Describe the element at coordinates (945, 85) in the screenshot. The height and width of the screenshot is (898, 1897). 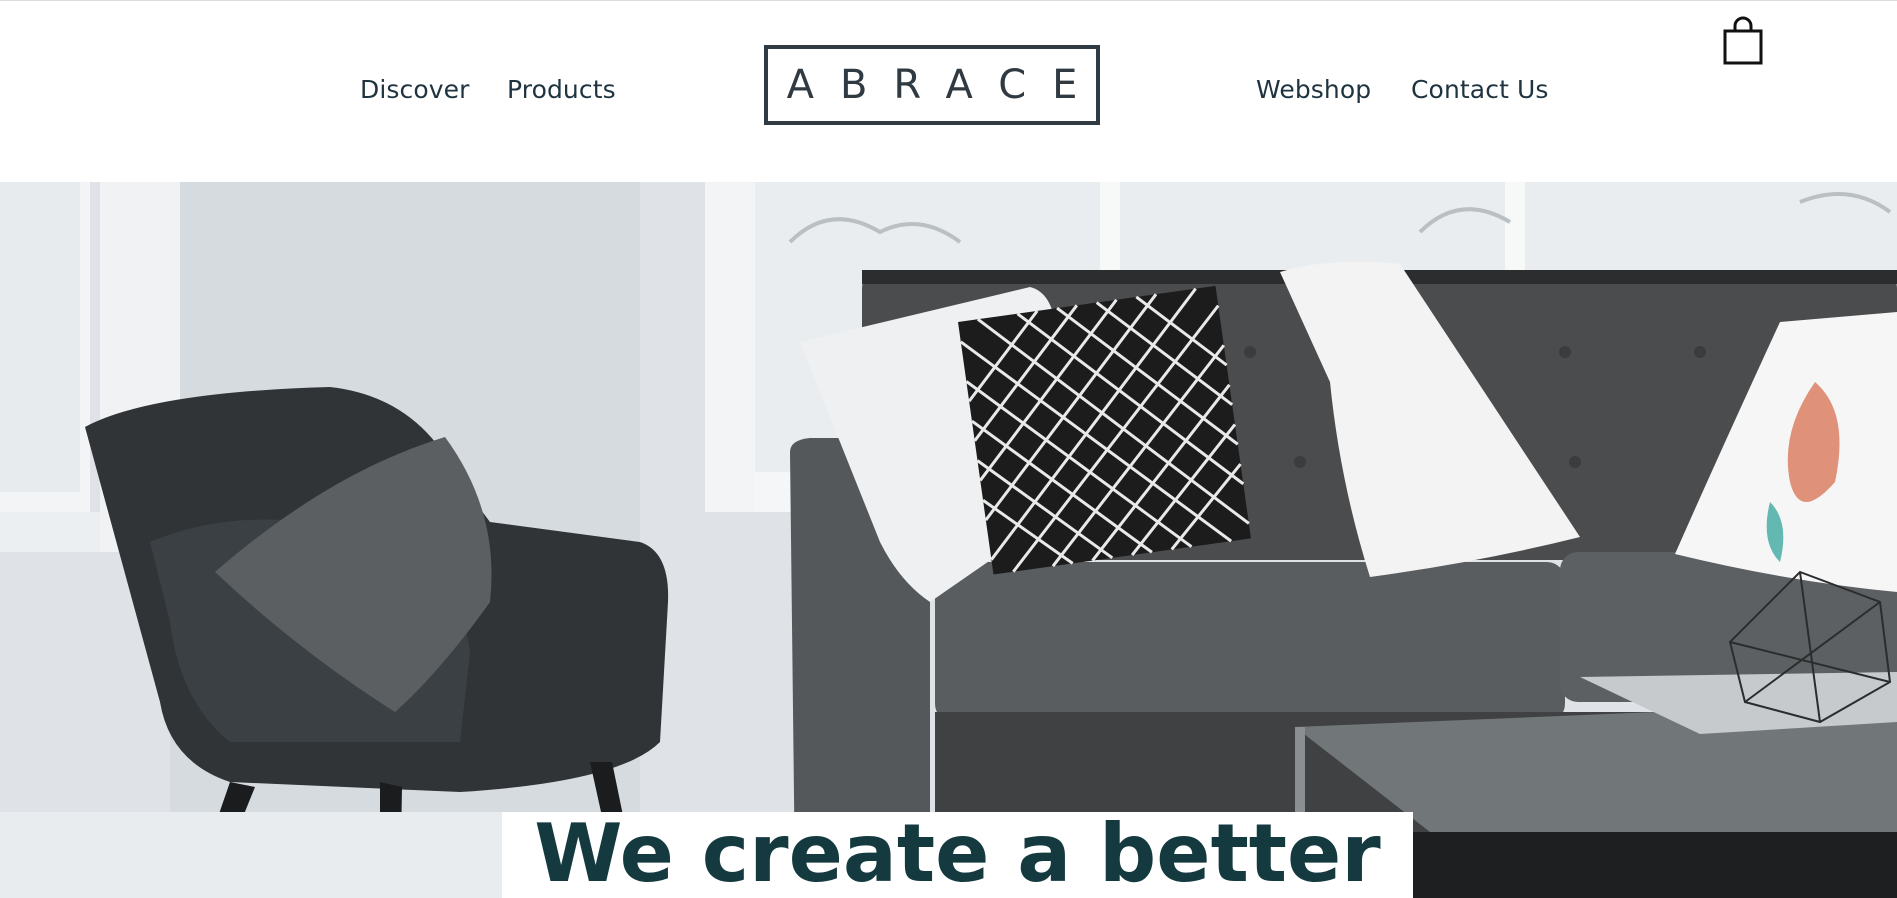
I see `logo-text: ABRACE` at that location.